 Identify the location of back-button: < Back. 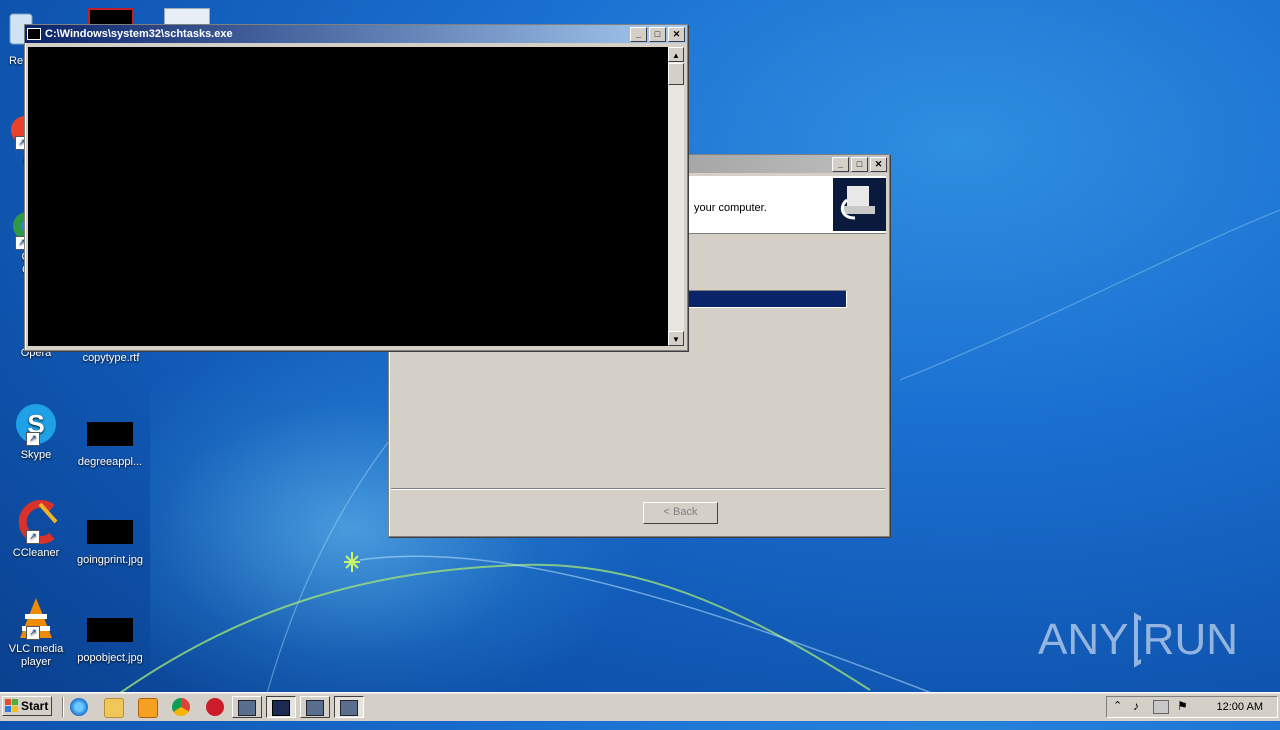
(680, 513).